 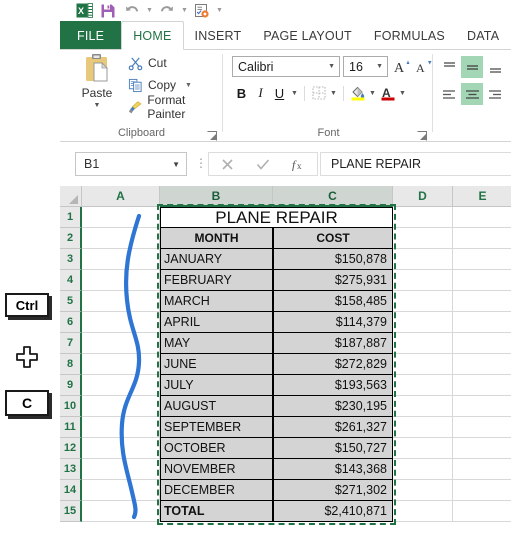 I want to click on cell-month-july: JULY, so click(x=216, y=385).